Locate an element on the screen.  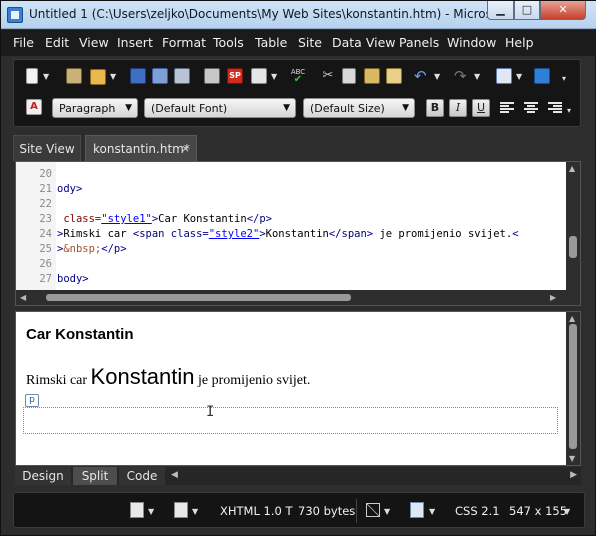
spelling-icon: ABC ✔ is located at coordinates (298, 76).